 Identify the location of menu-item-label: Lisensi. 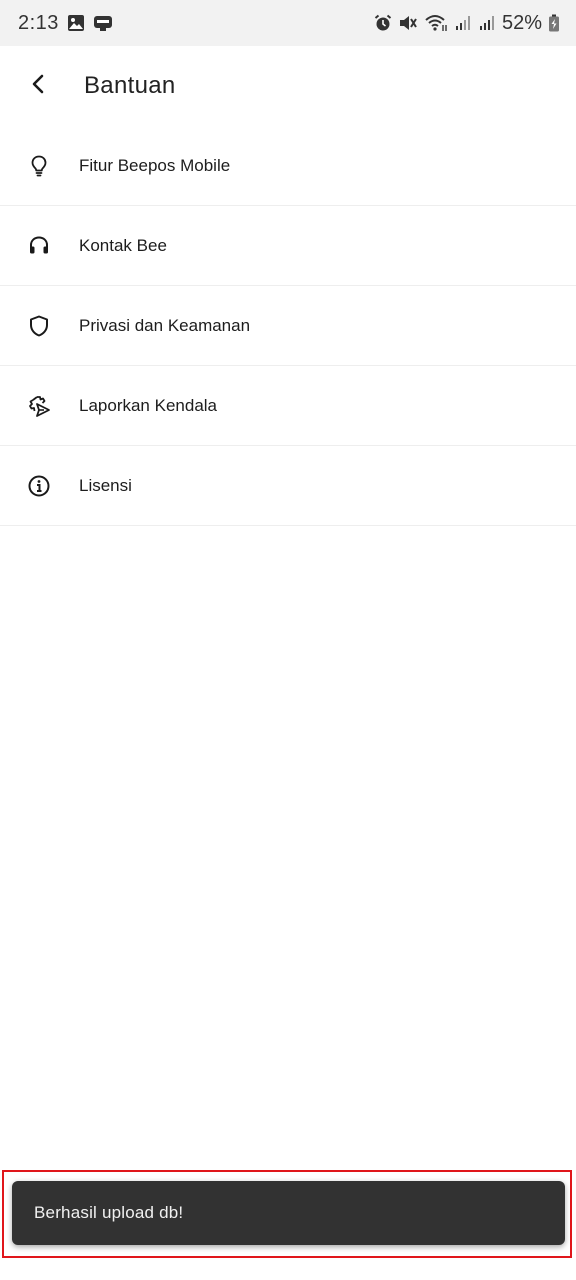
(105, 485).